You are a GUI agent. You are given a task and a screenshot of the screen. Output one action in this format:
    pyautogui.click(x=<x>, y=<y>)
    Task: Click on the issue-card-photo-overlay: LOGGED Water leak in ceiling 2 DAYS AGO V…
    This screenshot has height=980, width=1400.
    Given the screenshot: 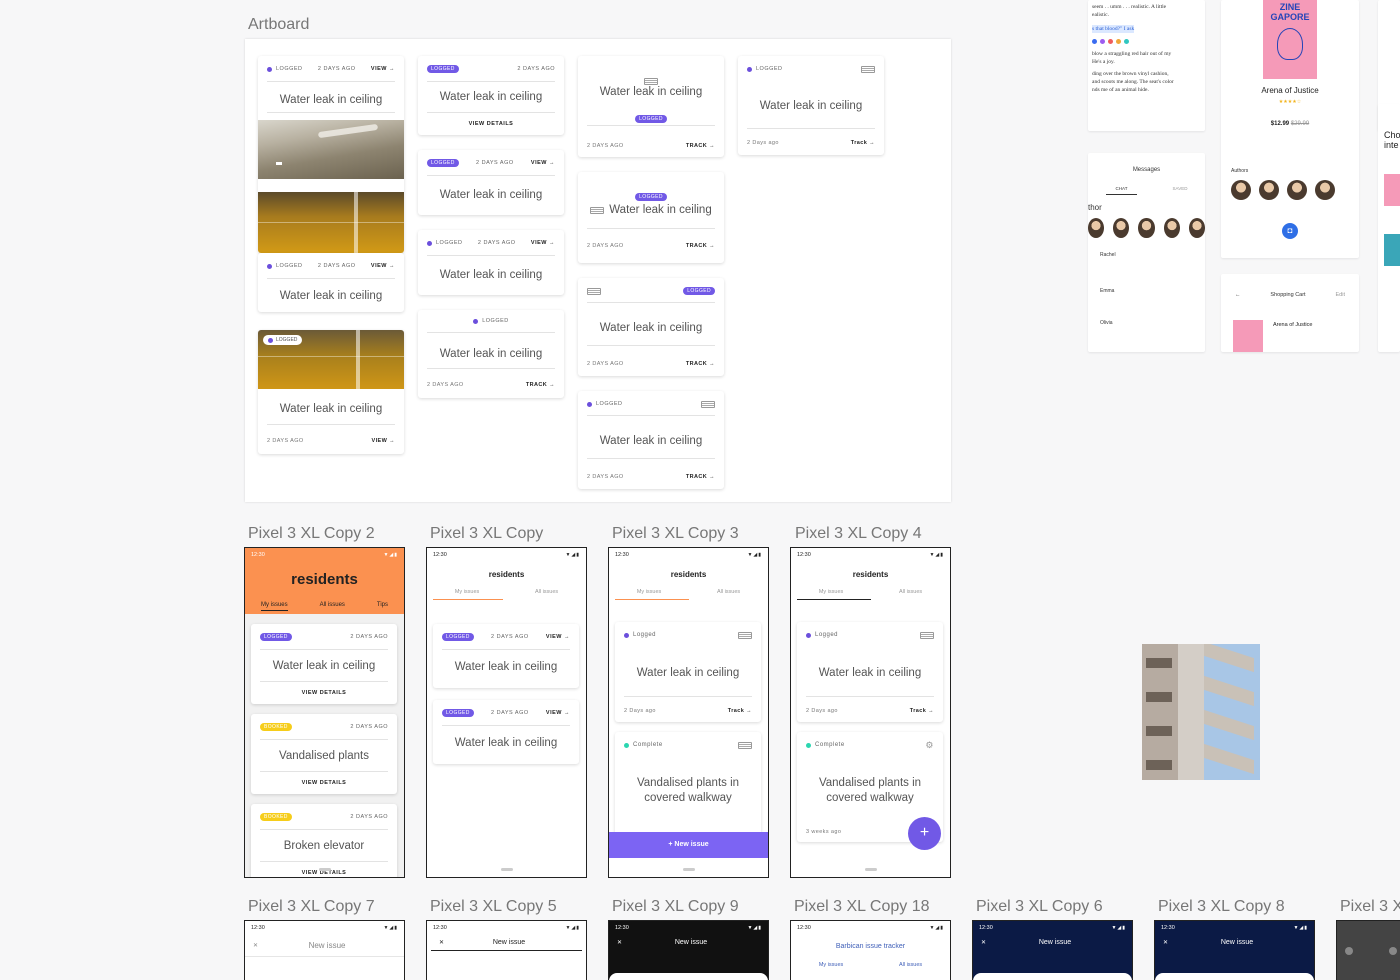 What is the action you would take?
    pyautogui.click(x=331, y=392)
    